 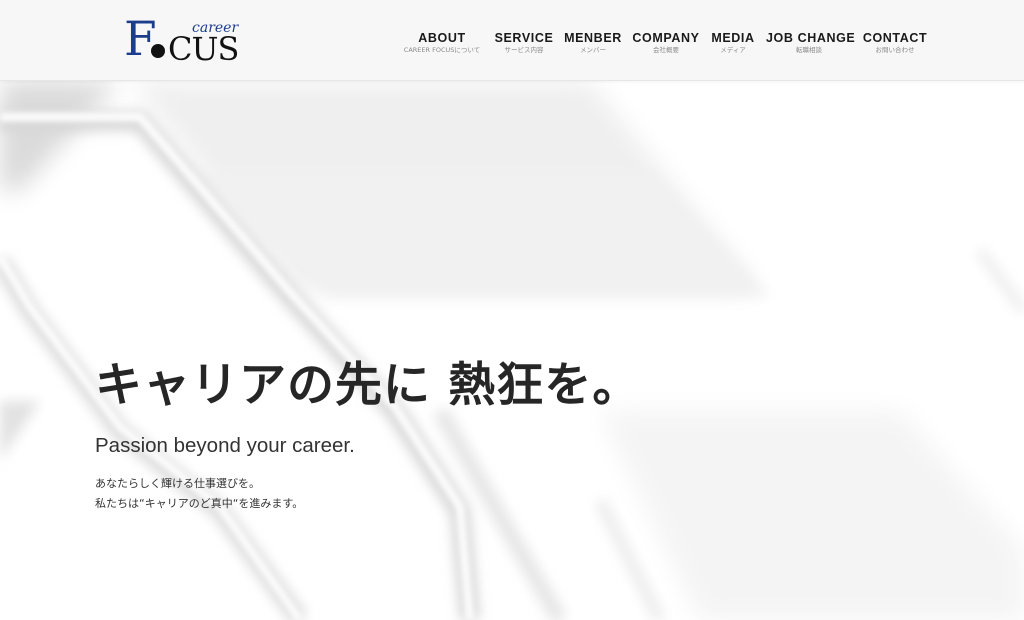 I want to click on career-focus-logo: F CUS career, so click(x=184, y=40).